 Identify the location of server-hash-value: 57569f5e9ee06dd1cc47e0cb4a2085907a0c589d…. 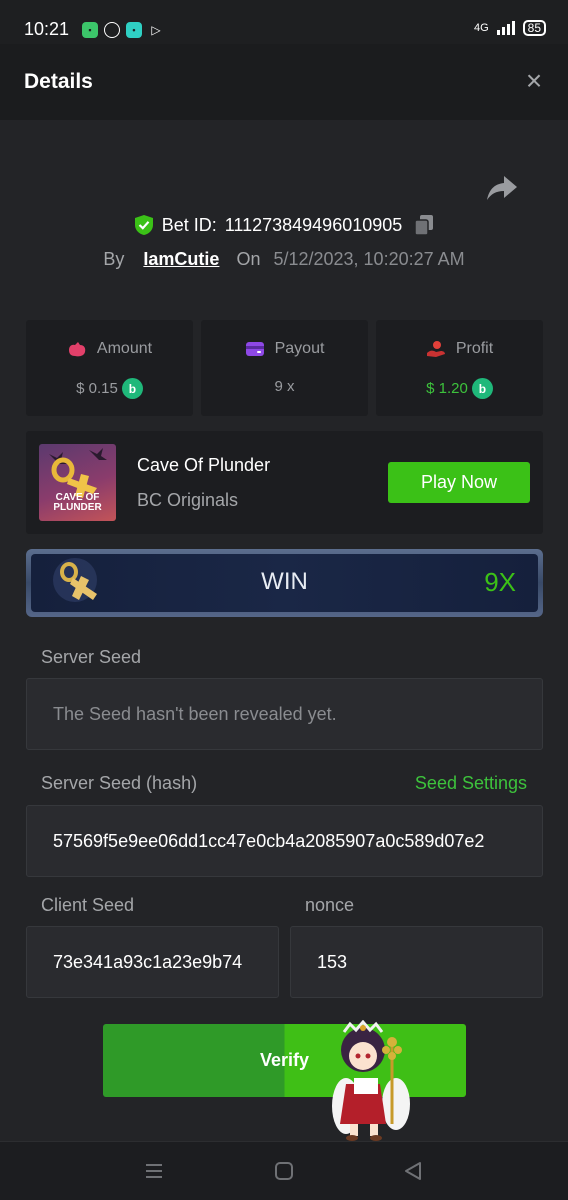
(269, 841).